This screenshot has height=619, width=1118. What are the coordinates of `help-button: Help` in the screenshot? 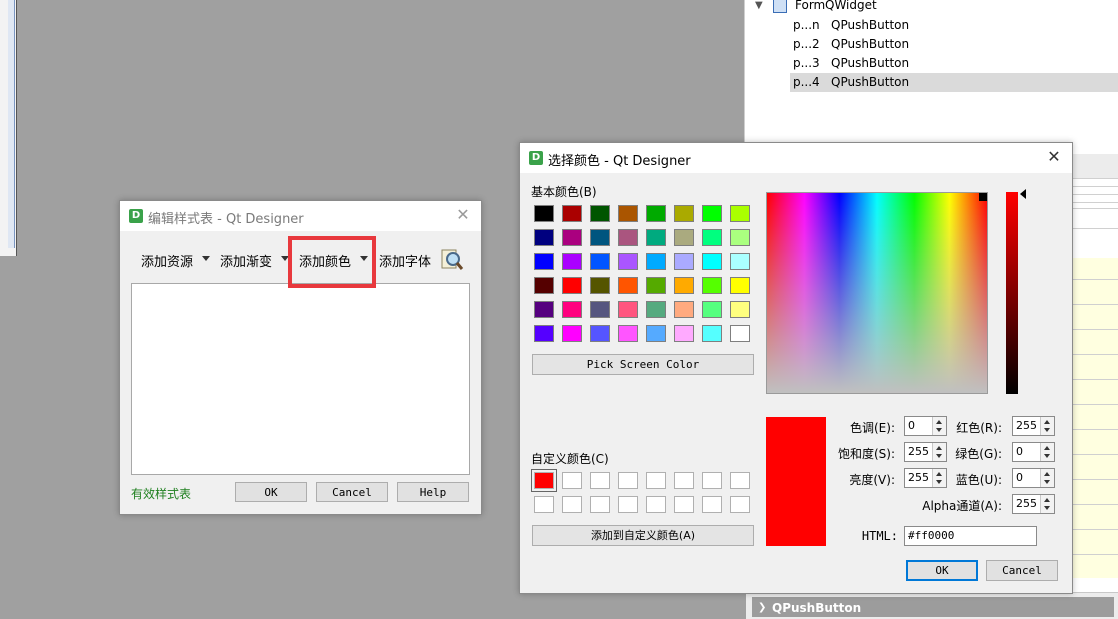 It's located at (433, 492).